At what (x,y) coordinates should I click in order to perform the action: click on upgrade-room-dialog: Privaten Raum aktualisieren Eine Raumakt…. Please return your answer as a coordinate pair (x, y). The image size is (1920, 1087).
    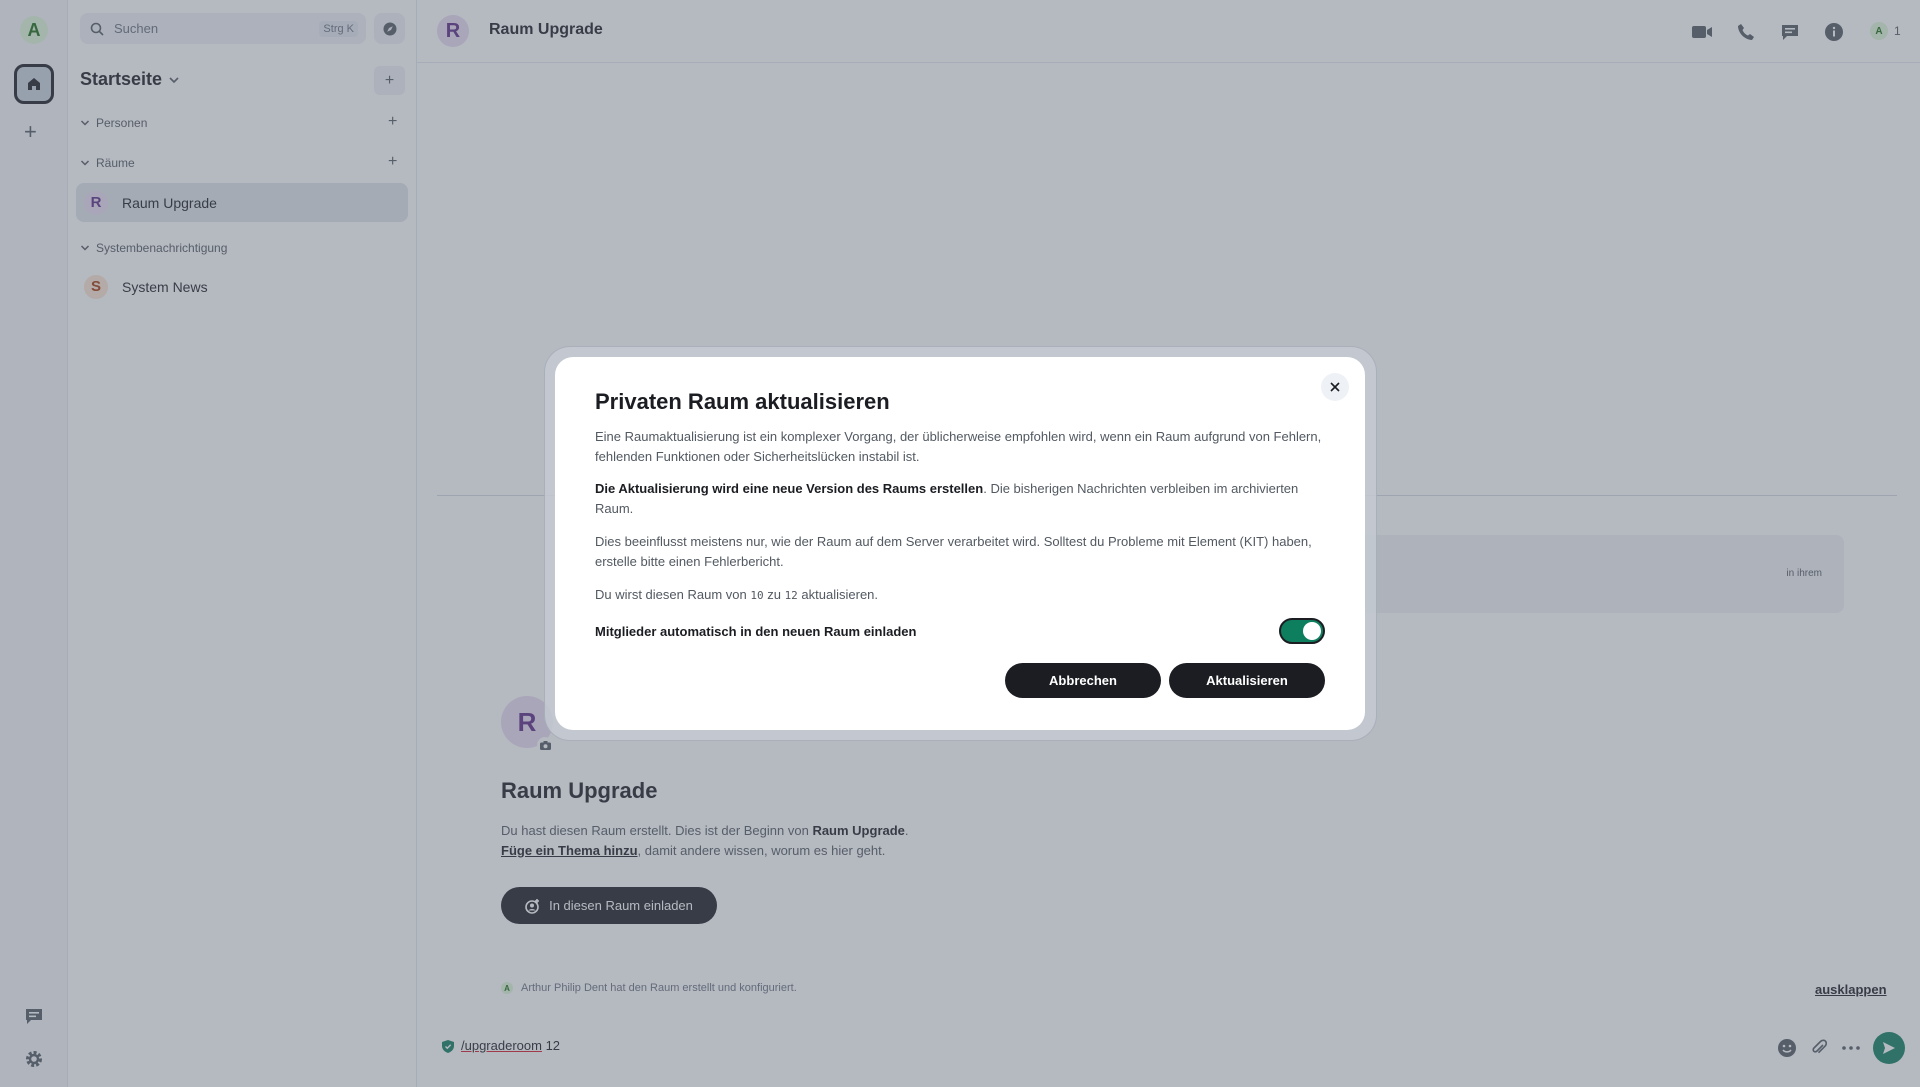
    Looking at the image, I should click on (960, 543).